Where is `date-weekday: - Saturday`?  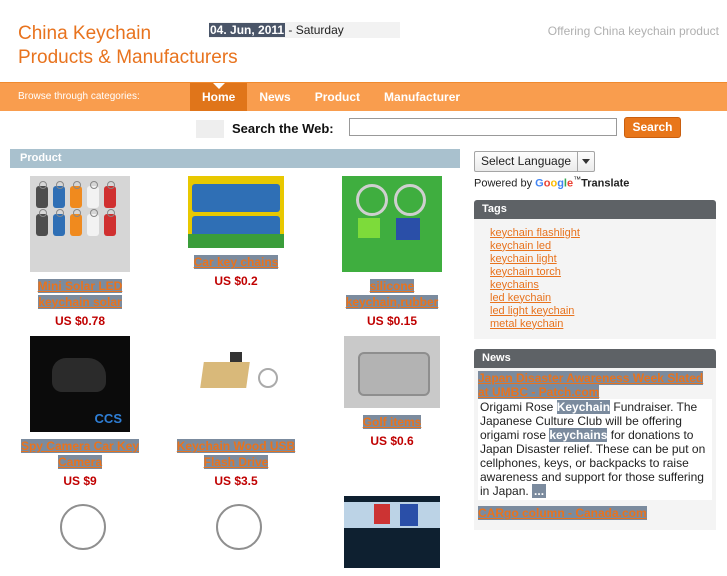 date-weekday: - Saturday is located at coordinates (314, 30).